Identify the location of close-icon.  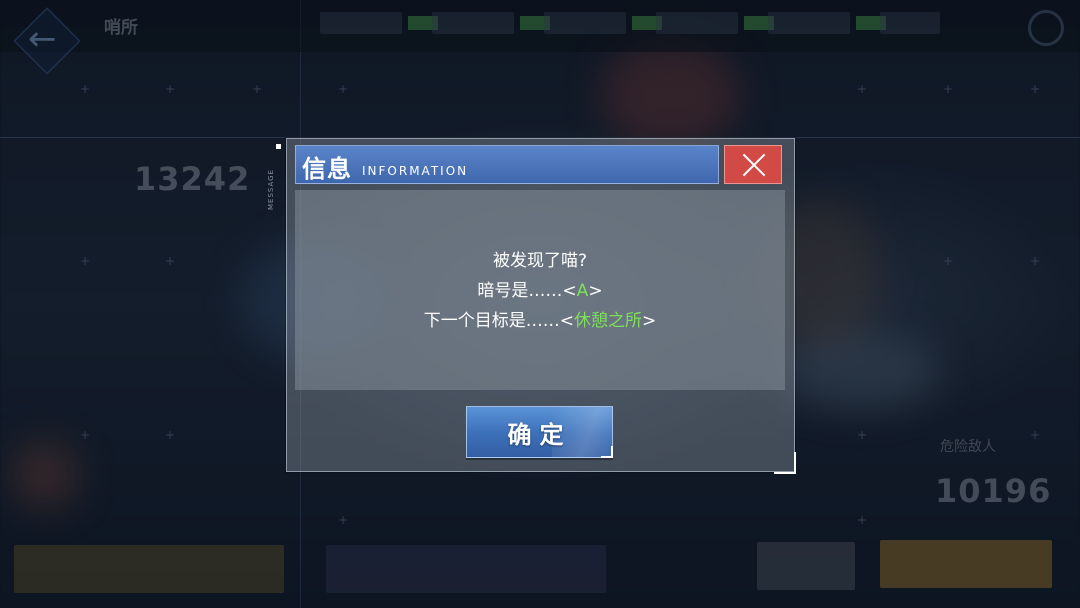
(754, 165).